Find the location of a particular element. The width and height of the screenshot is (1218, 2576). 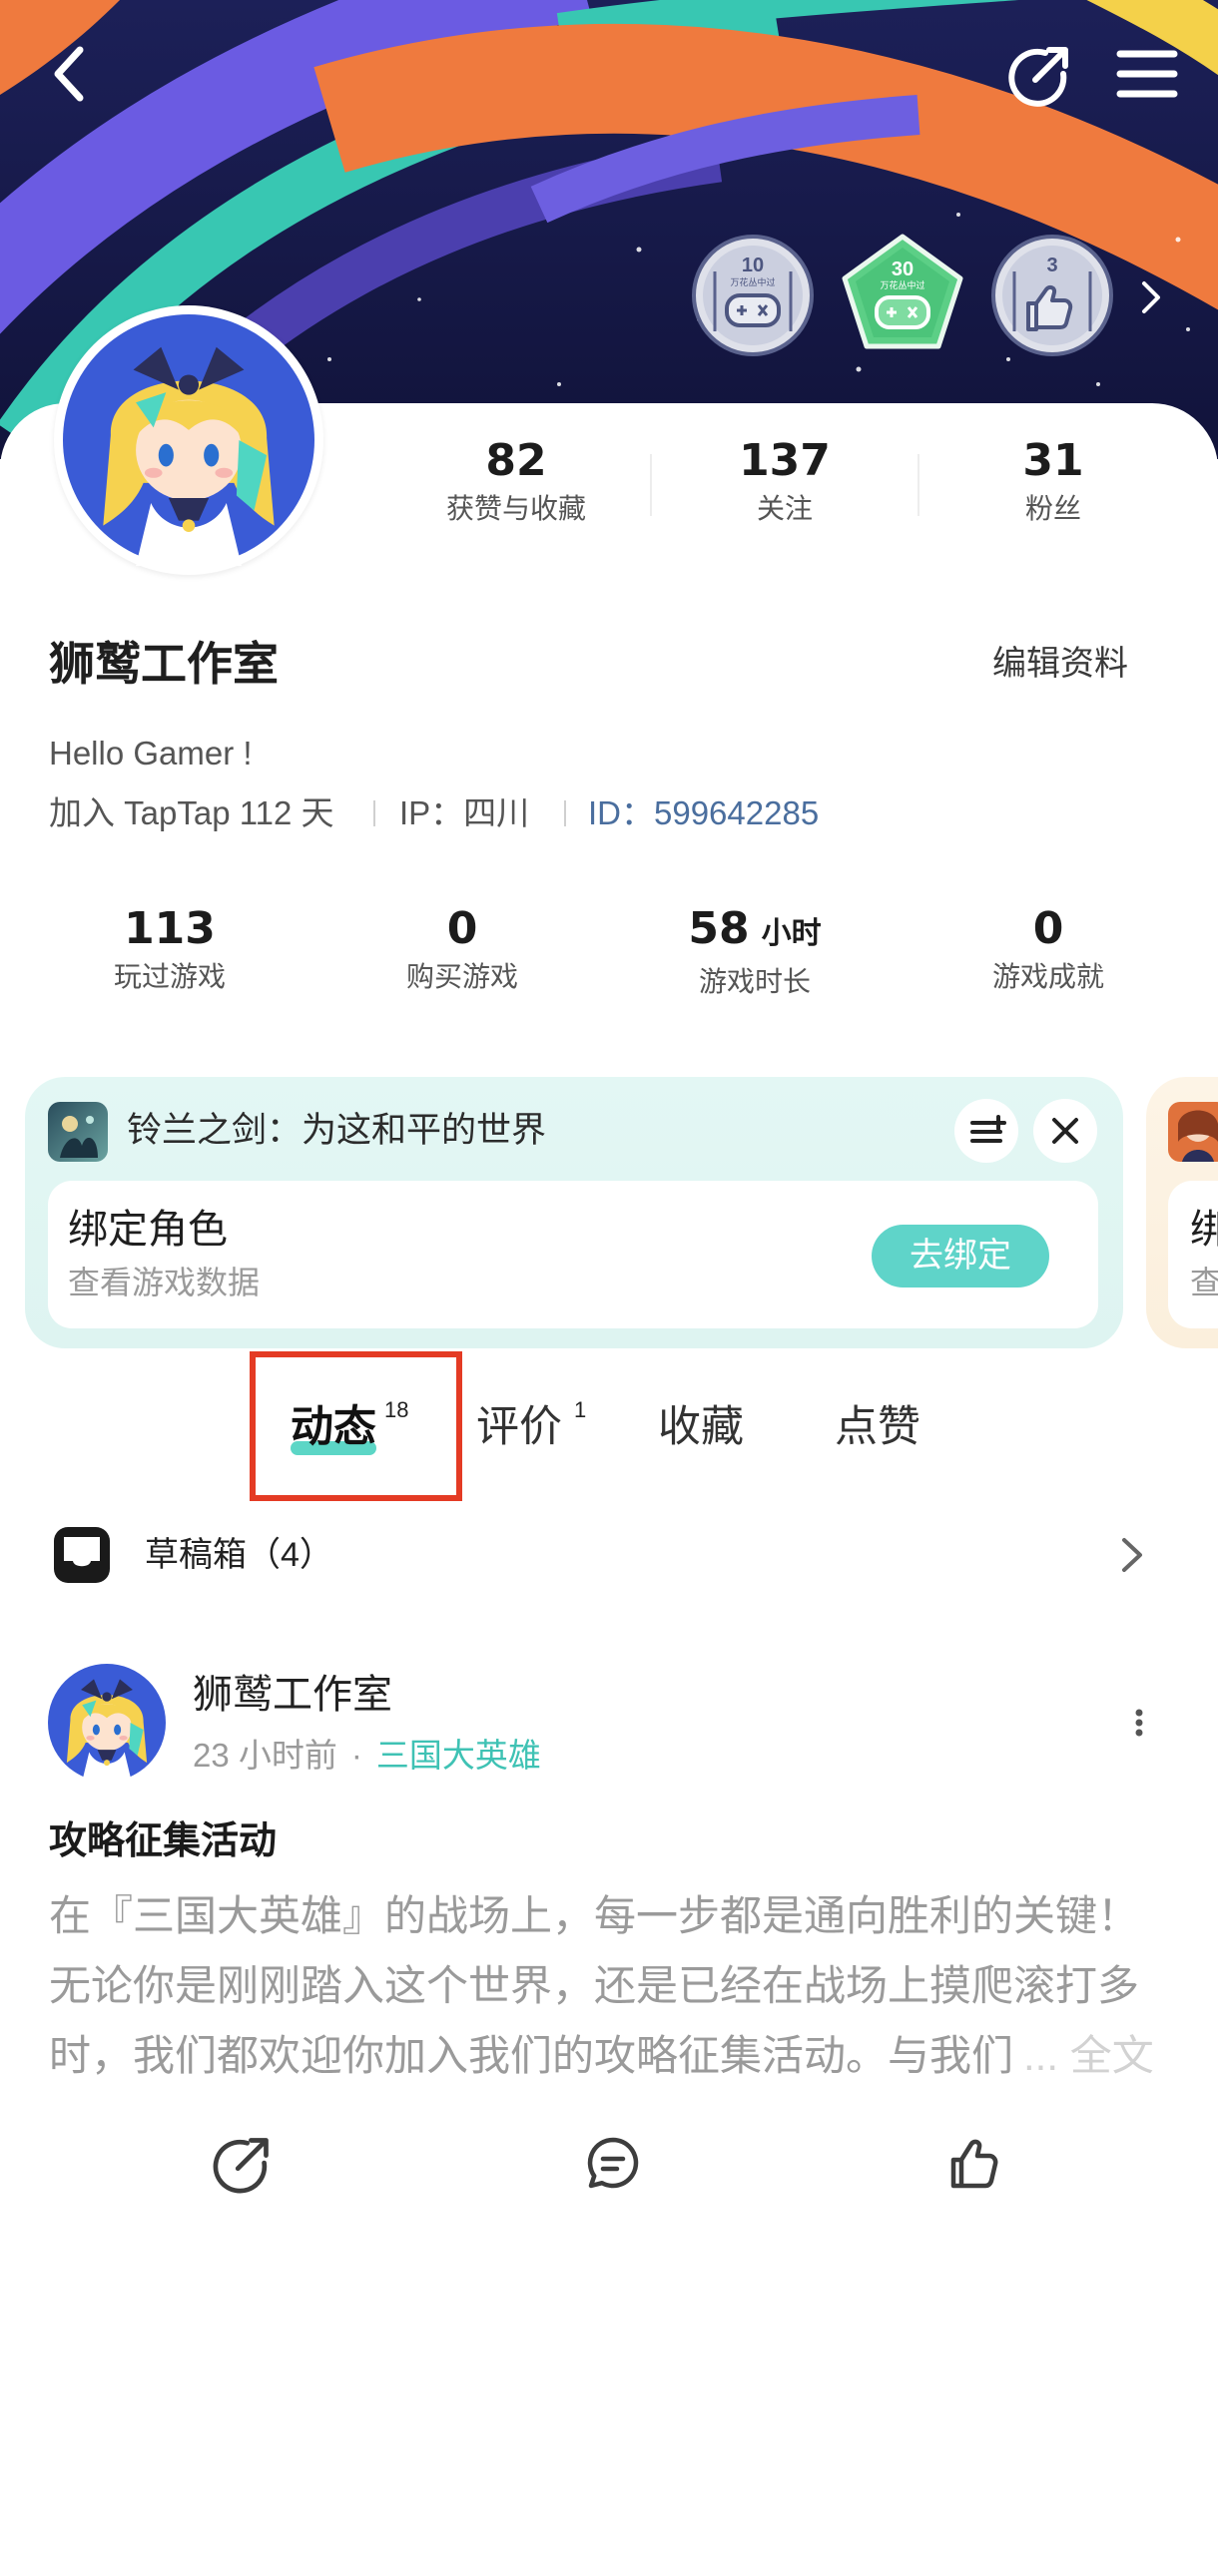

badge-gamepad-30: 30 万花丛中过 is located at coordinates (903, 296).